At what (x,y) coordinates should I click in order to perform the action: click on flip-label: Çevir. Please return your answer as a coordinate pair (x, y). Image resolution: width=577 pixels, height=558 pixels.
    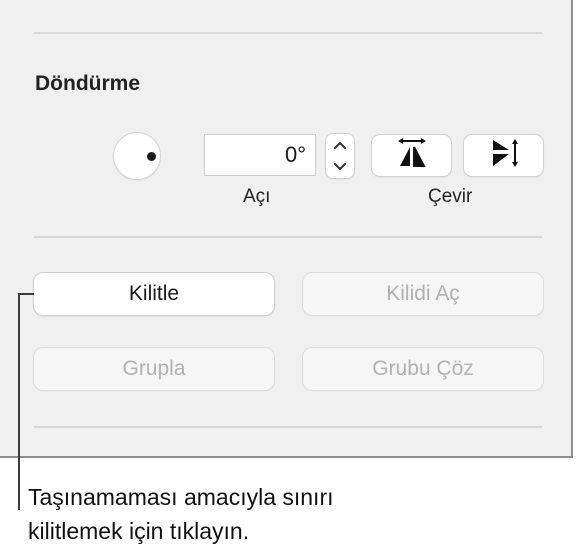
    Looking at the image, I should click on (450, 196).